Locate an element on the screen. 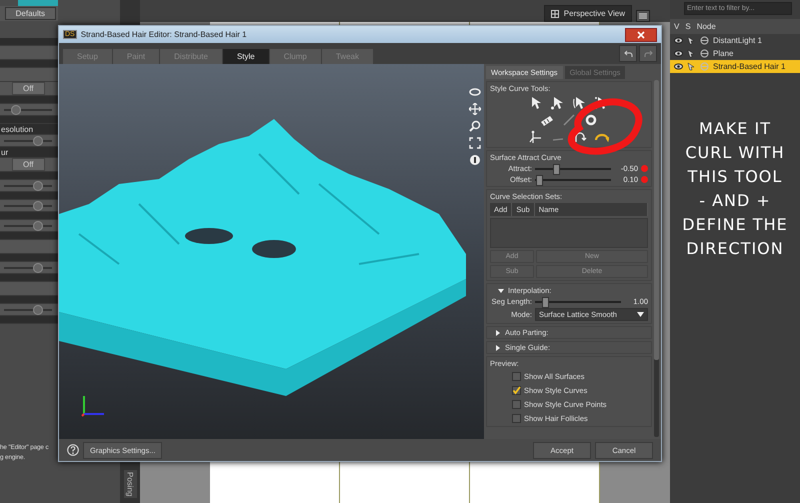 This screenshot has width=800, height=503. help-icon is located at coordinates (73, 450).